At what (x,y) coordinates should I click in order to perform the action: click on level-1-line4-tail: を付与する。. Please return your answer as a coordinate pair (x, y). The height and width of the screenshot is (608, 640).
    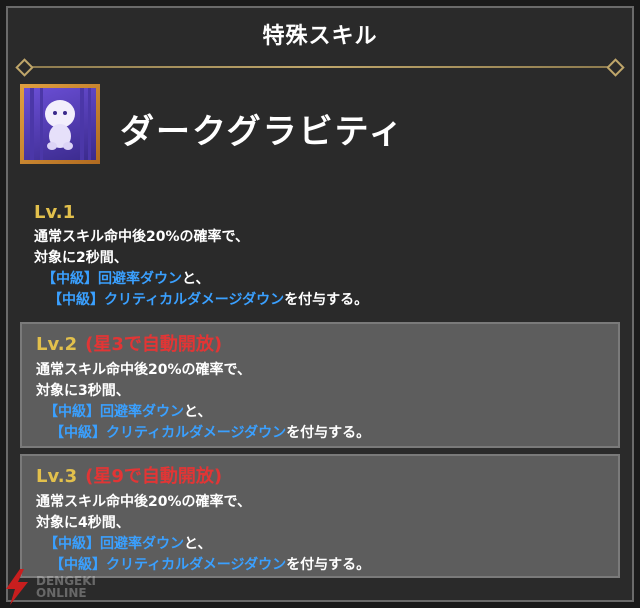
    Looking at the image, I should click on (326, 300).